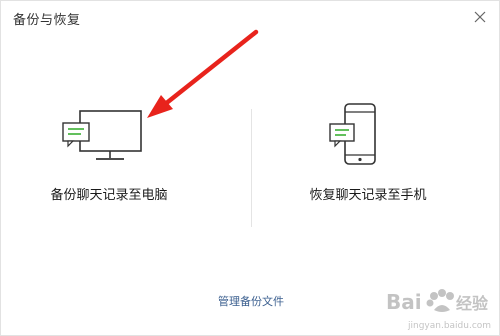 This screenshot has width=500, height=336. What do you see at coordinates (438, 310) in the screenshot?
I see `baidu-watermark-logo: Bai 经验 jingyan.baidu.com` at bounding box center [438, 310].